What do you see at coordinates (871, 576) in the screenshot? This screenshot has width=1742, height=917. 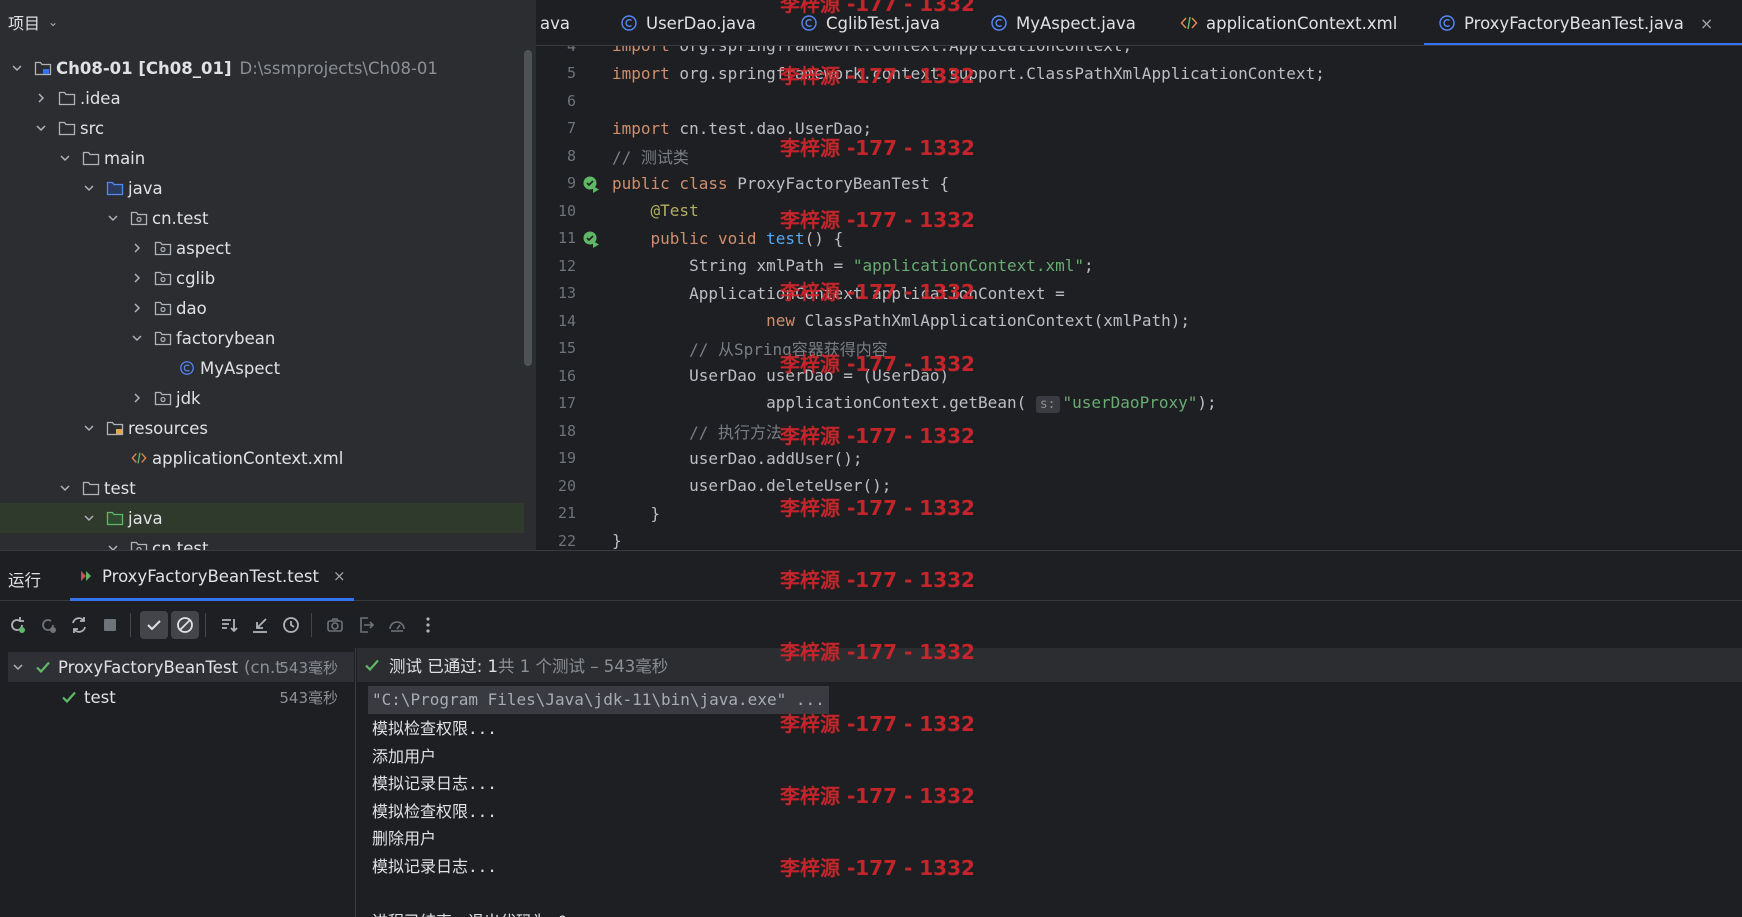 I see `run-header: 运行 ProxyFactoryBeanTest.test ×` at bounding box center [871, 576].